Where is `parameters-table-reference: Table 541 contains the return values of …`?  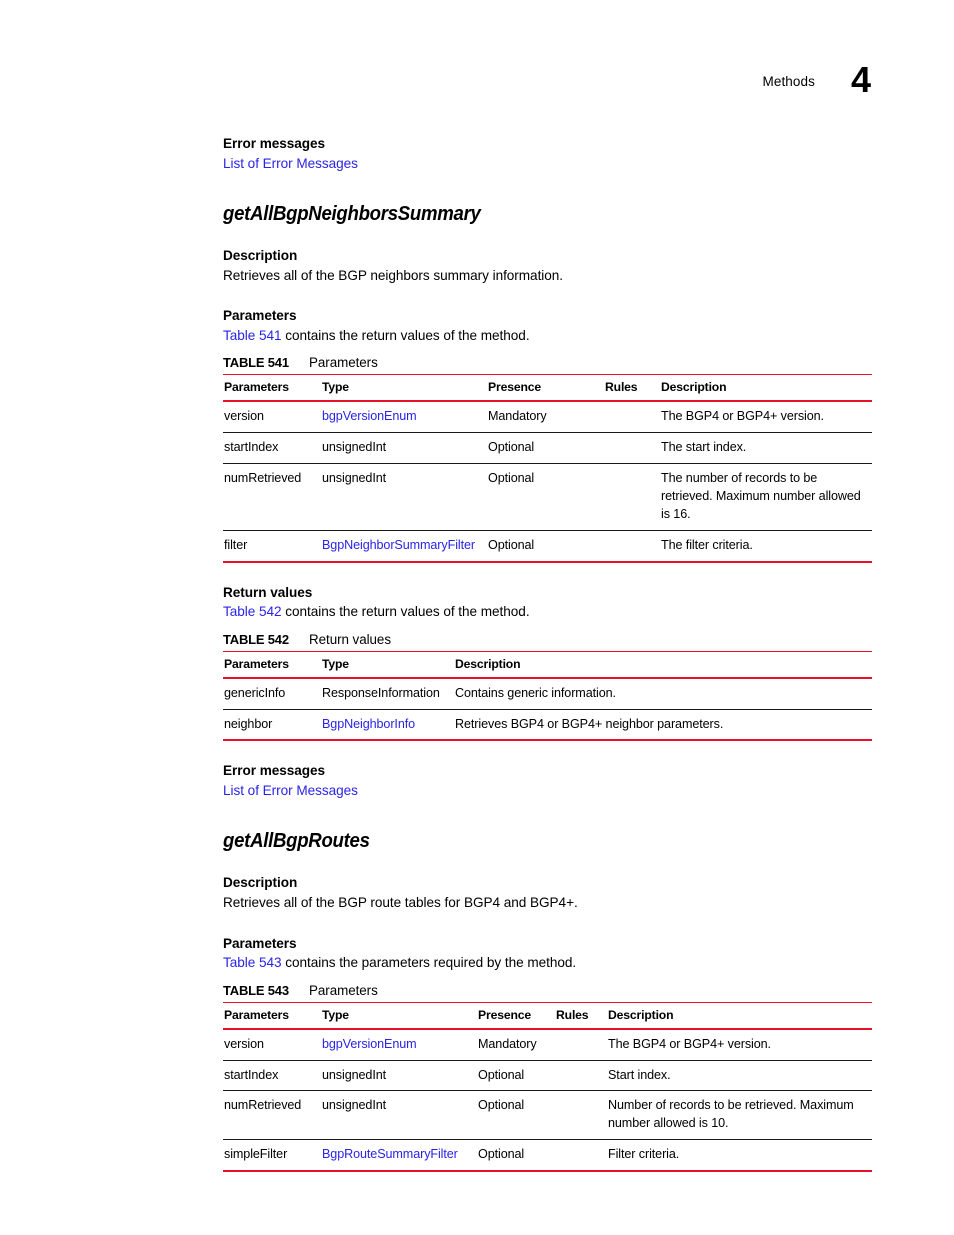
parameters-table-reference: Table 541 contains the return values of … is located at coordinates (547, 336).